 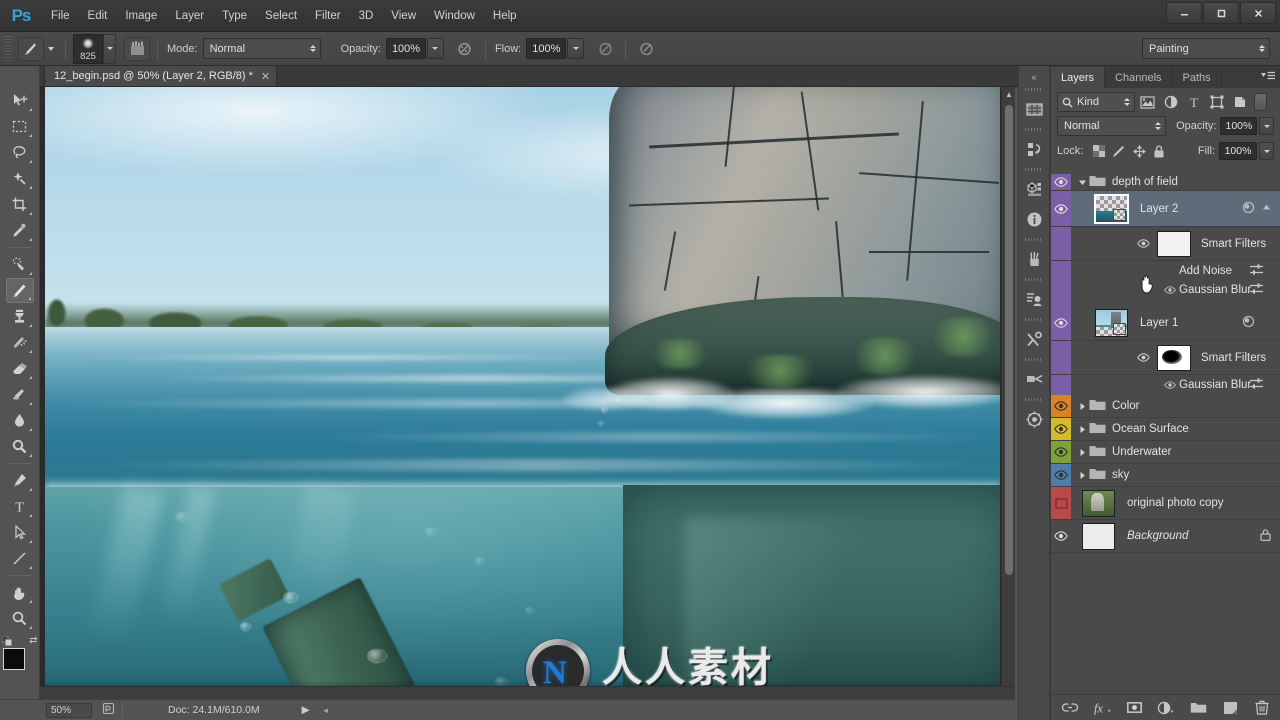 I want to click on airbrush-icon, so click(x=605, y=49).